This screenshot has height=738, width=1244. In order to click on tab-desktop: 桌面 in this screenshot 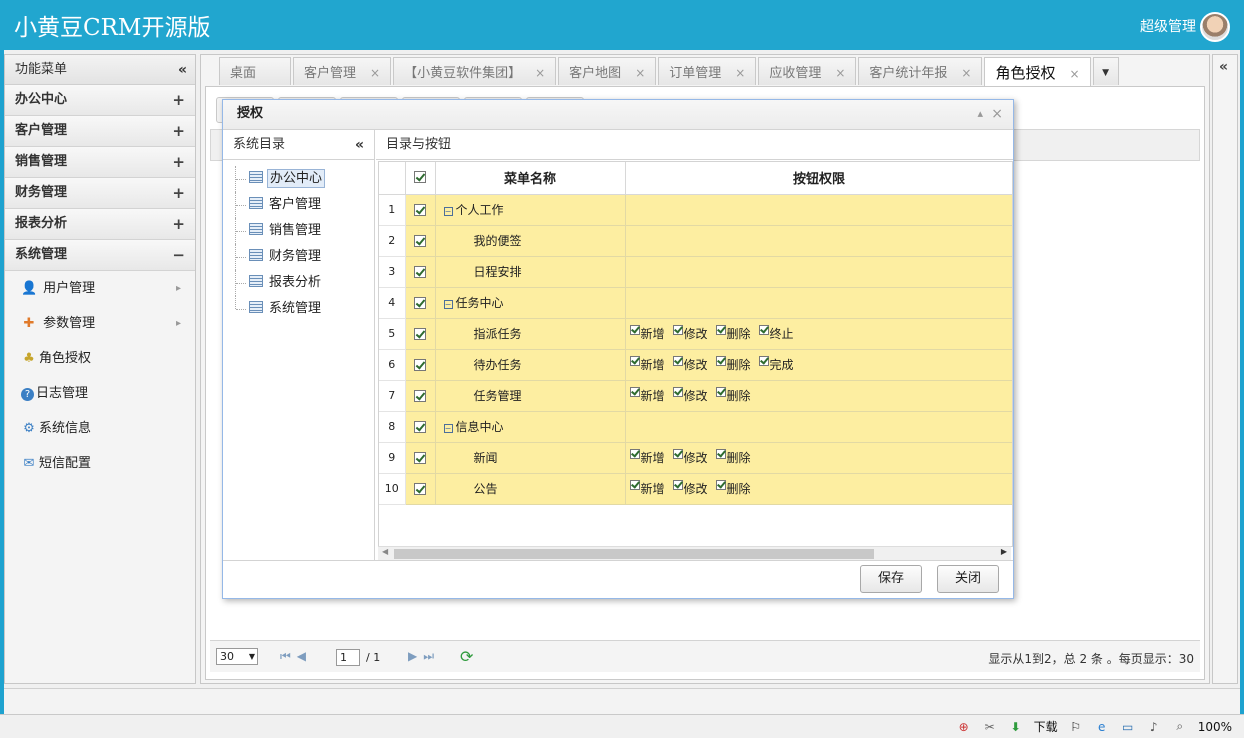, I will do `click(255, 71)`.